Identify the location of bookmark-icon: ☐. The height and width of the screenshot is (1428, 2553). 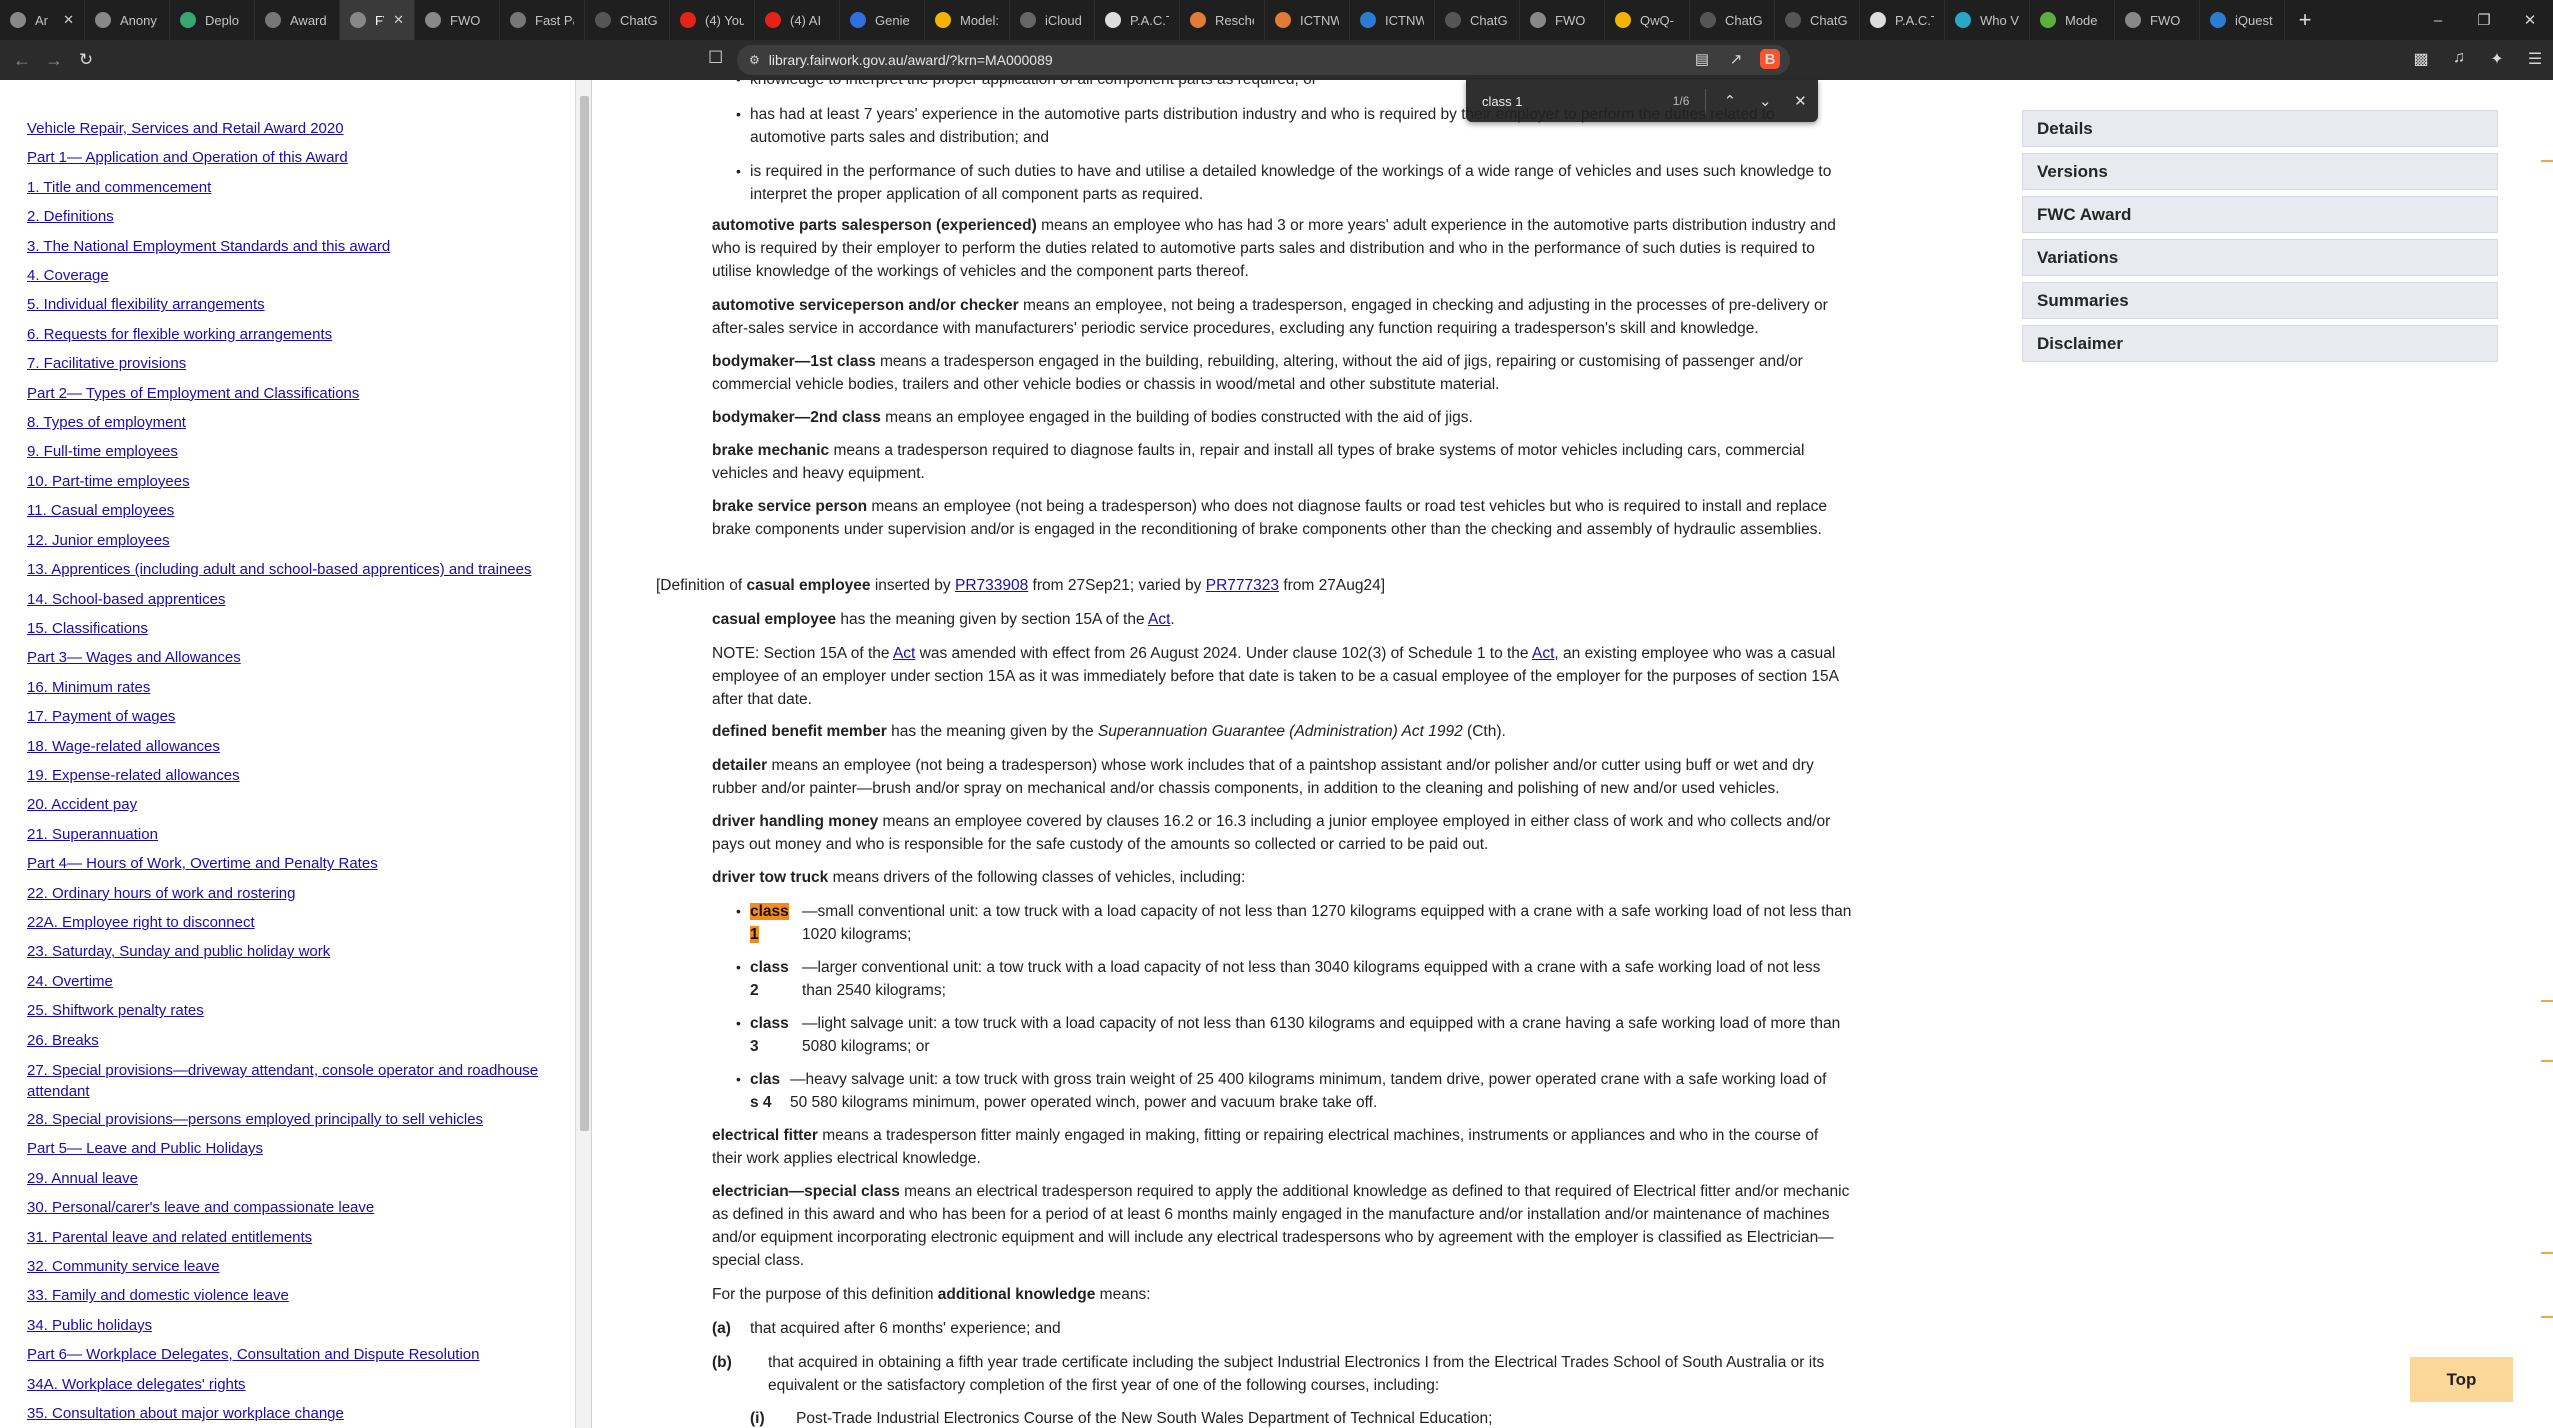
(715, 58).